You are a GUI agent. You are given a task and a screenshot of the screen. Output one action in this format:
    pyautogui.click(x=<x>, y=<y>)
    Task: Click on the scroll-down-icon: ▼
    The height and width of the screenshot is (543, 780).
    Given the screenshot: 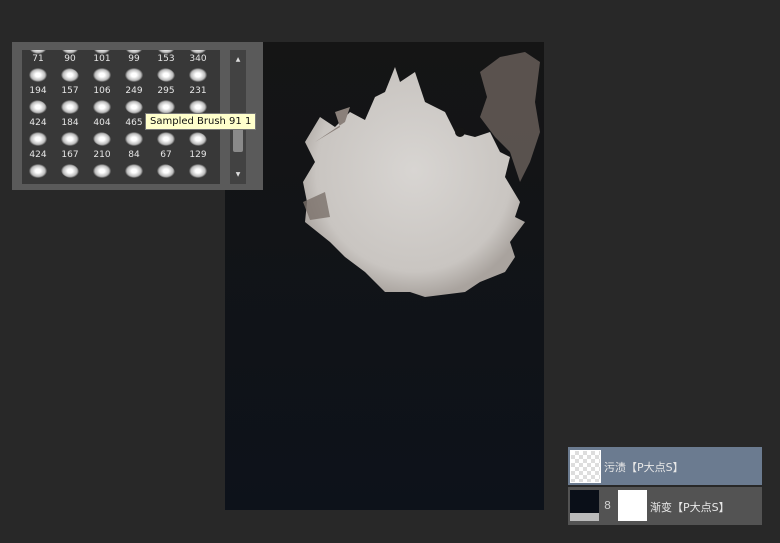 What is the action you would take?
    pyautogui.click(x=238, y=174)
    